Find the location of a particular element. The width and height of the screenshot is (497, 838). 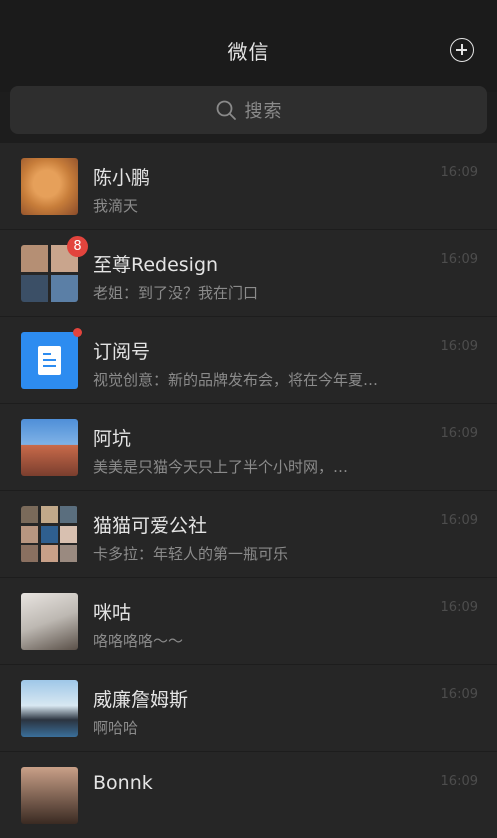

chat-name: Bonnk is located at coordinates (123, 783).